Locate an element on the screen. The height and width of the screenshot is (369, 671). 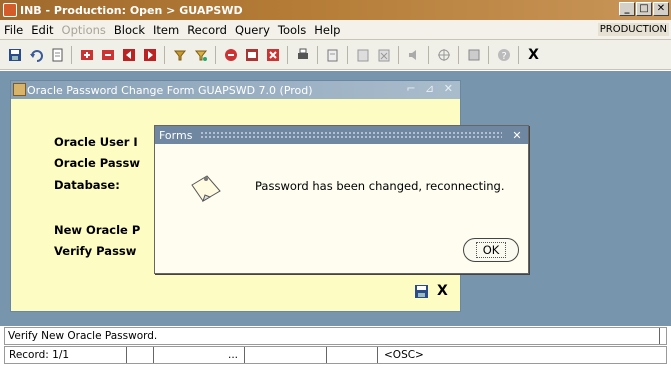
new-oracle-password-label: New Oracle P is located at coordinates (97, 230).